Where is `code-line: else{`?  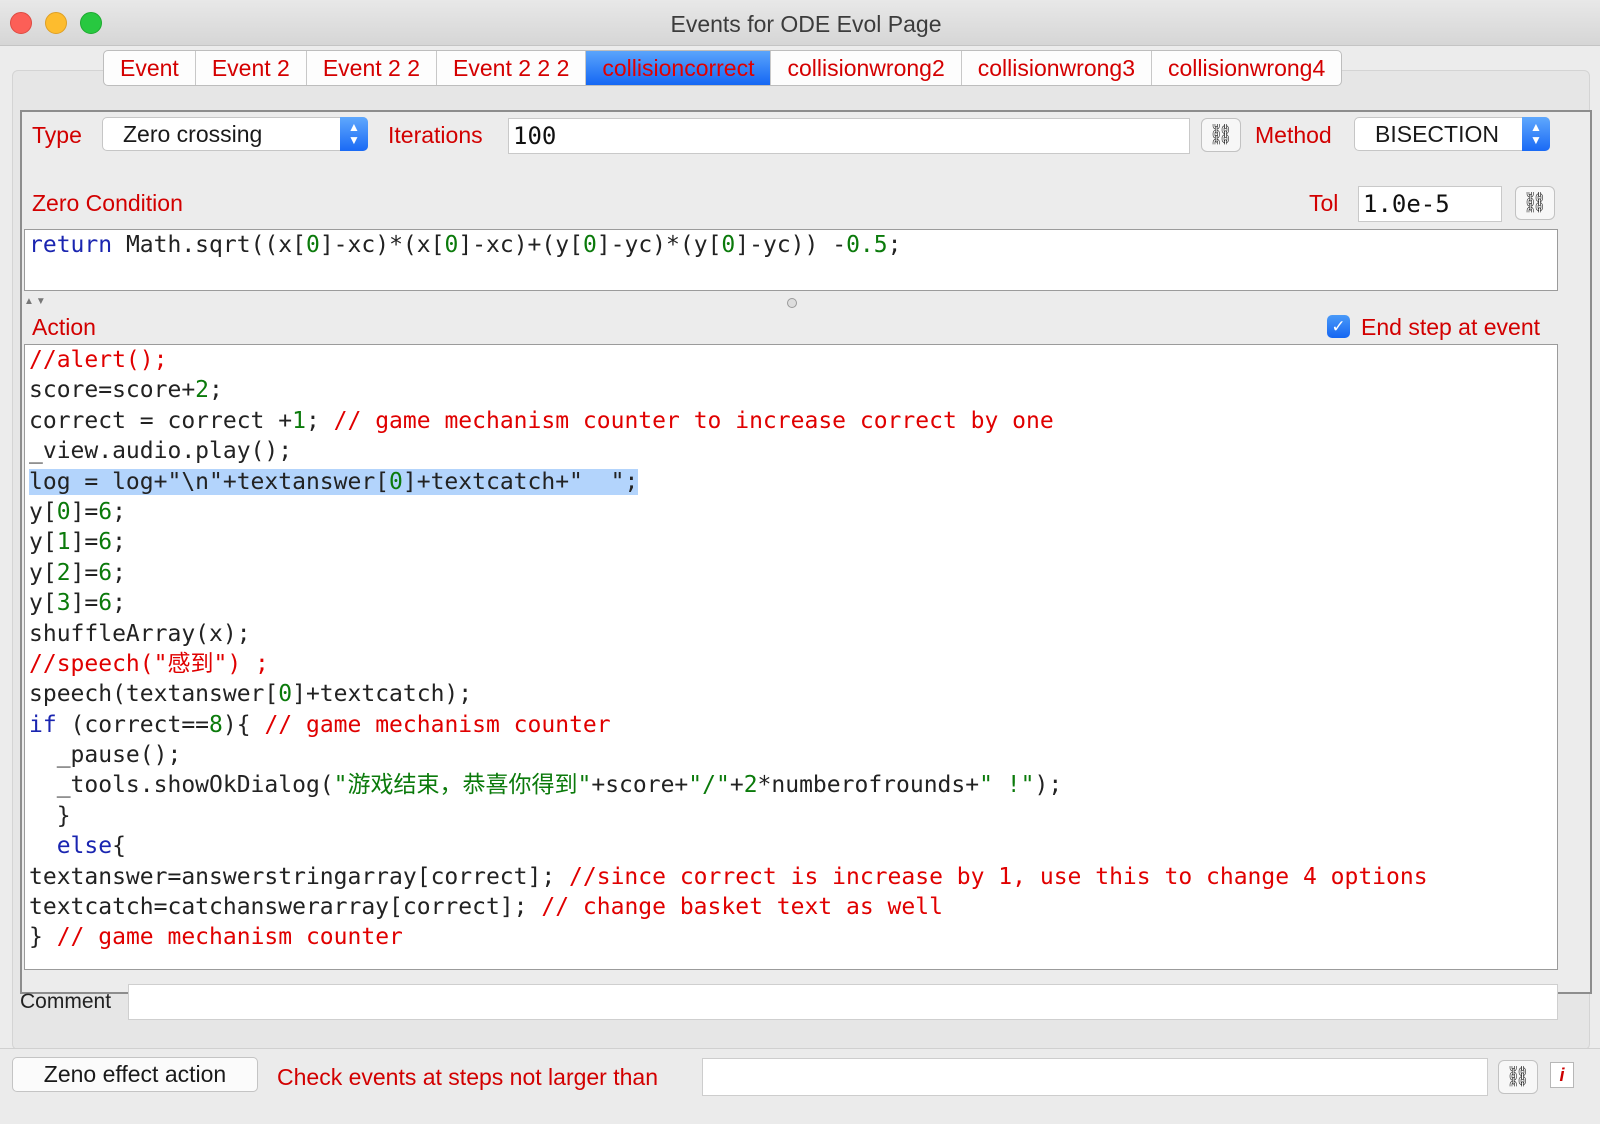
code-line: else{ is located at coordinates (91, 846).